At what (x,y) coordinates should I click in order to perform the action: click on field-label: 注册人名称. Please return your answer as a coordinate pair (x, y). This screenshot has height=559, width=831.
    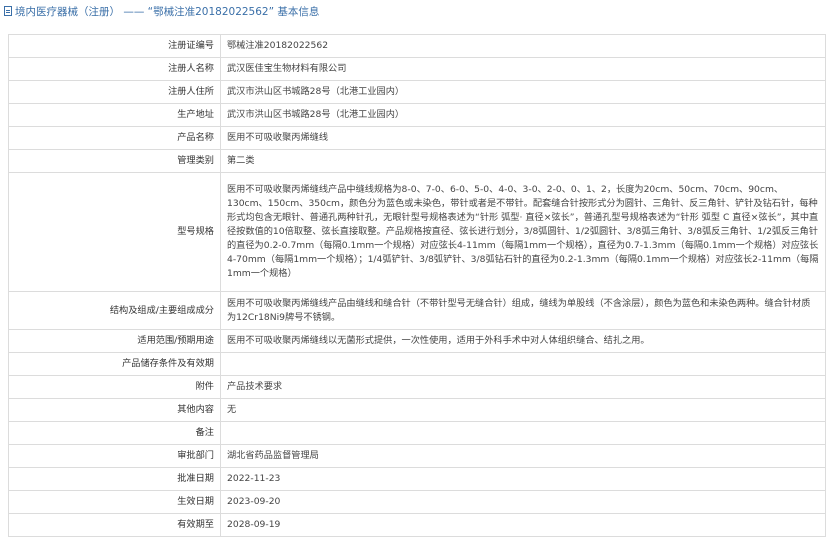
    Looking at the image, I should click on (114, 69).